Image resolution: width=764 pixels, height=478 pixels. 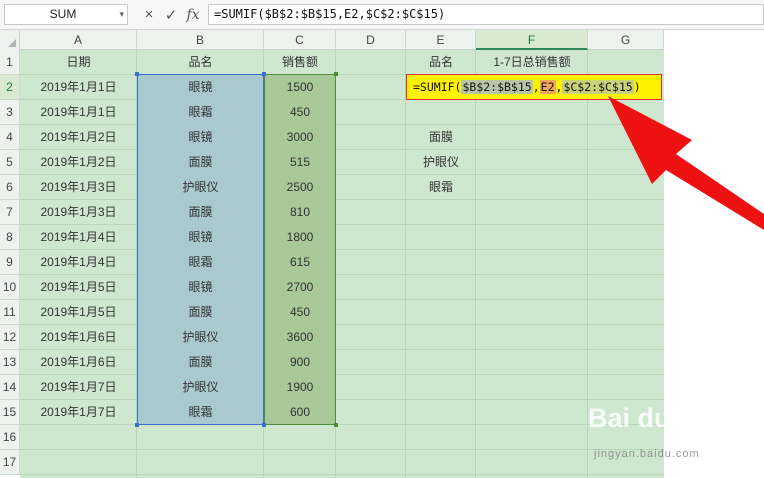 What do you see at coordinates (686, 163) in the screenshot?
I see `red-arrow-icon` at bounding box center [686, 163].